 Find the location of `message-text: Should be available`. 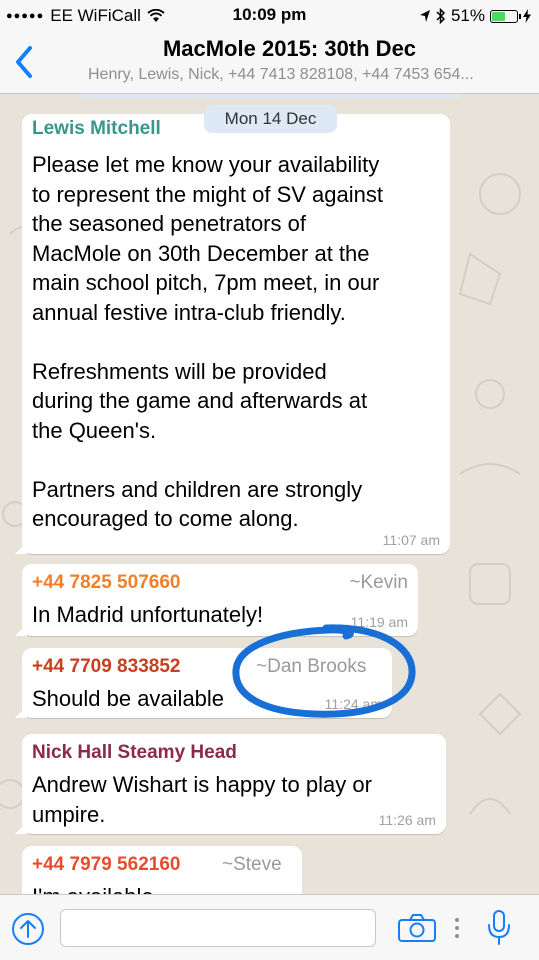

message-text: Should be available is located at coordinates (128, 698).